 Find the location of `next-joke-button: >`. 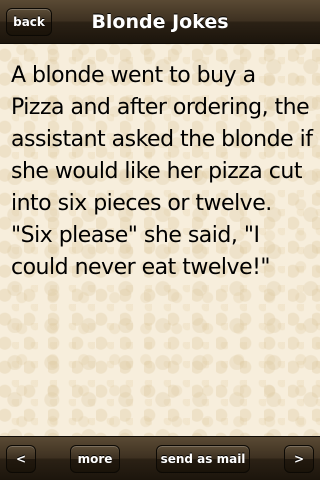

next-joke-button: > is located at coordinates (299, 459).